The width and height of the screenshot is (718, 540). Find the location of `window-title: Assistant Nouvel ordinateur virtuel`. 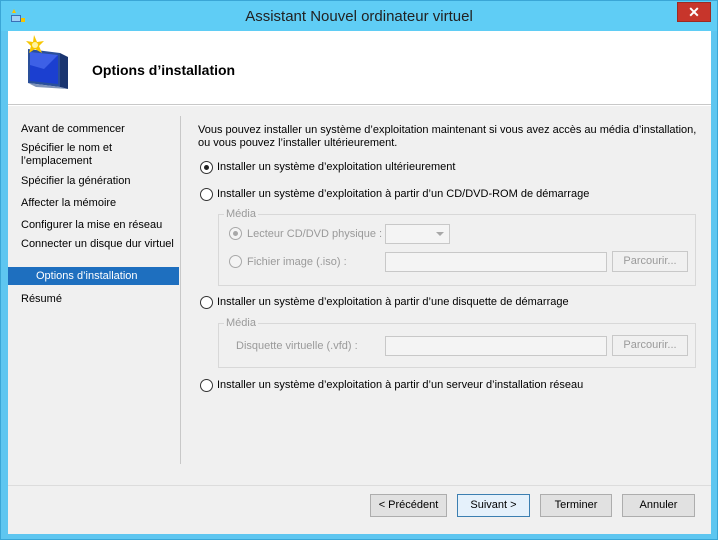

window-title: Assistant Nouvel ordinateur virtuel is located at coordinates (359, 16).